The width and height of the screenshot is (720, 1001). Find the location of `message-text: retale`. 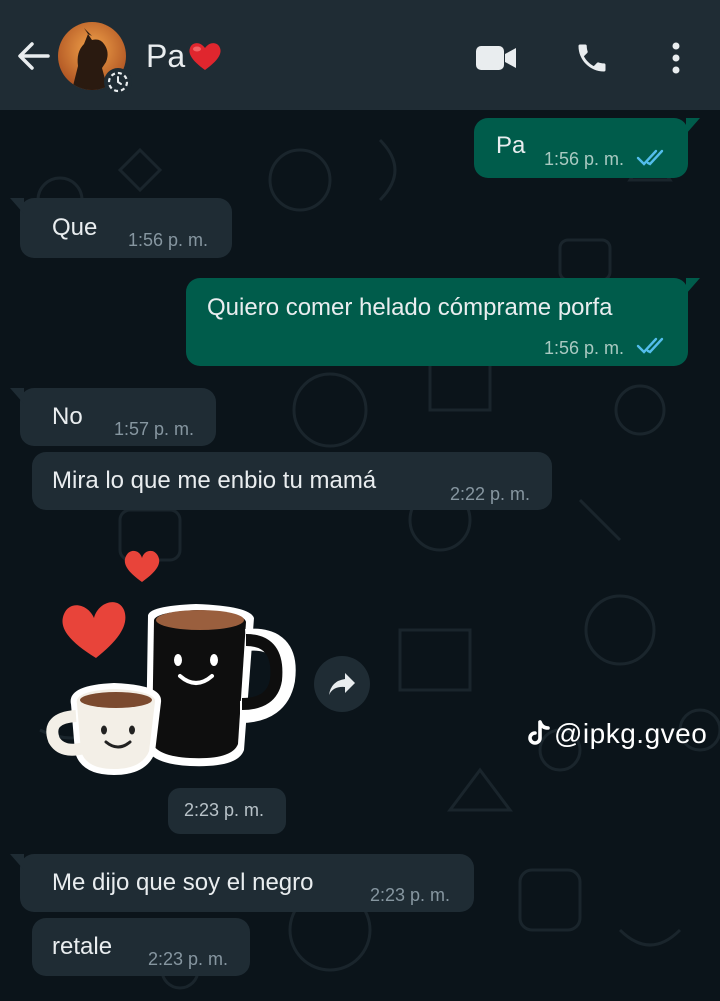

message-text: retale is located at coordinates (82, 946).